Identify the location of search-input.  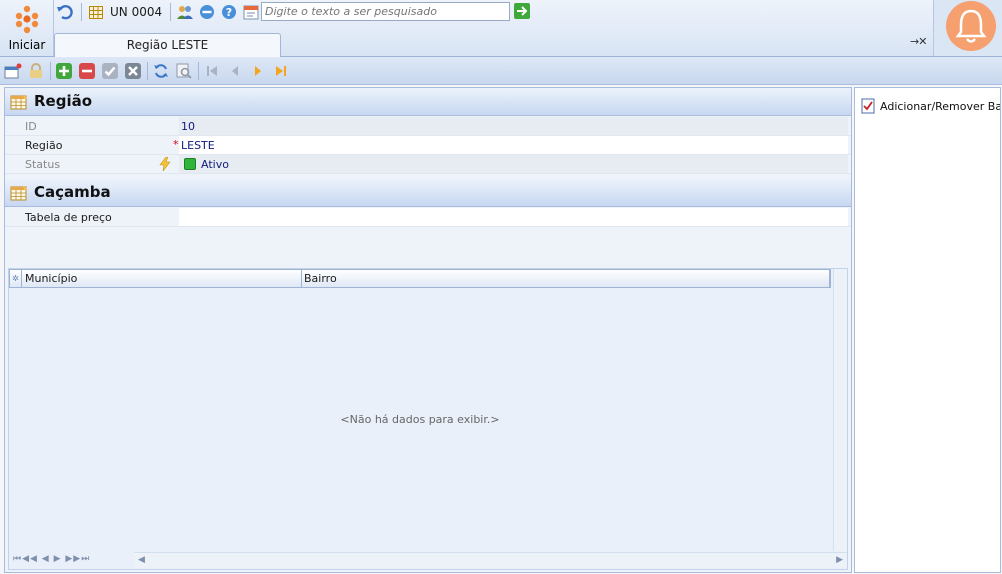
(385, 11).